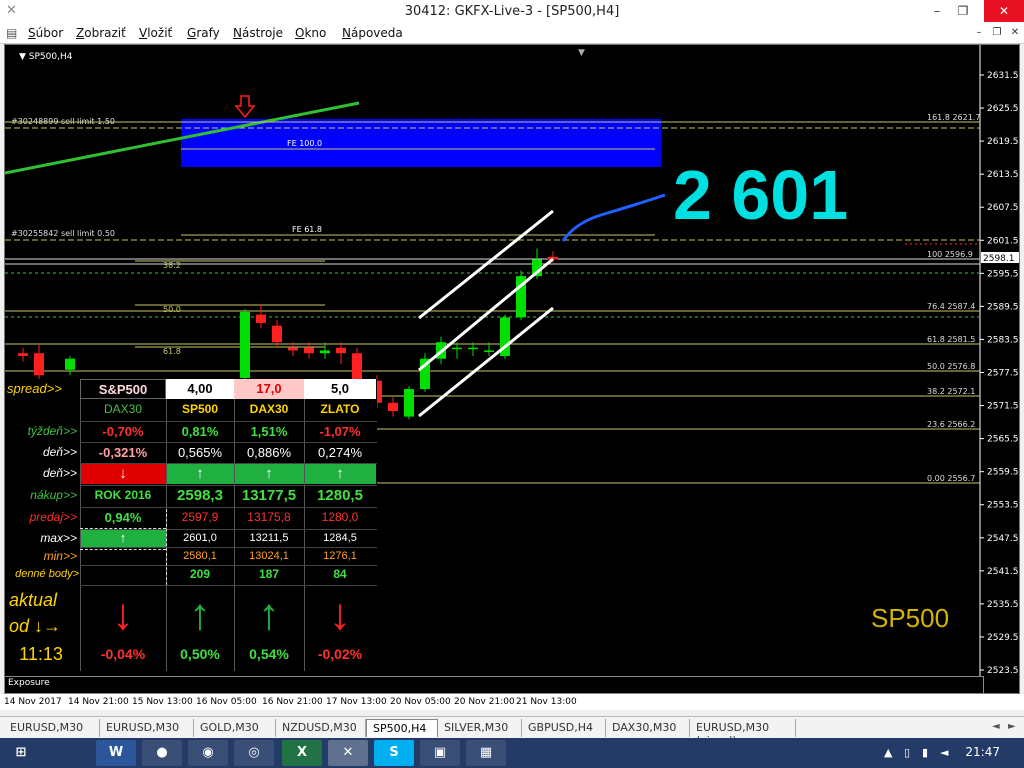  What do you see at coordinates (21, 753) in the screenshot?
I see `start-button: ⊞` at bounding box center [21, 753].